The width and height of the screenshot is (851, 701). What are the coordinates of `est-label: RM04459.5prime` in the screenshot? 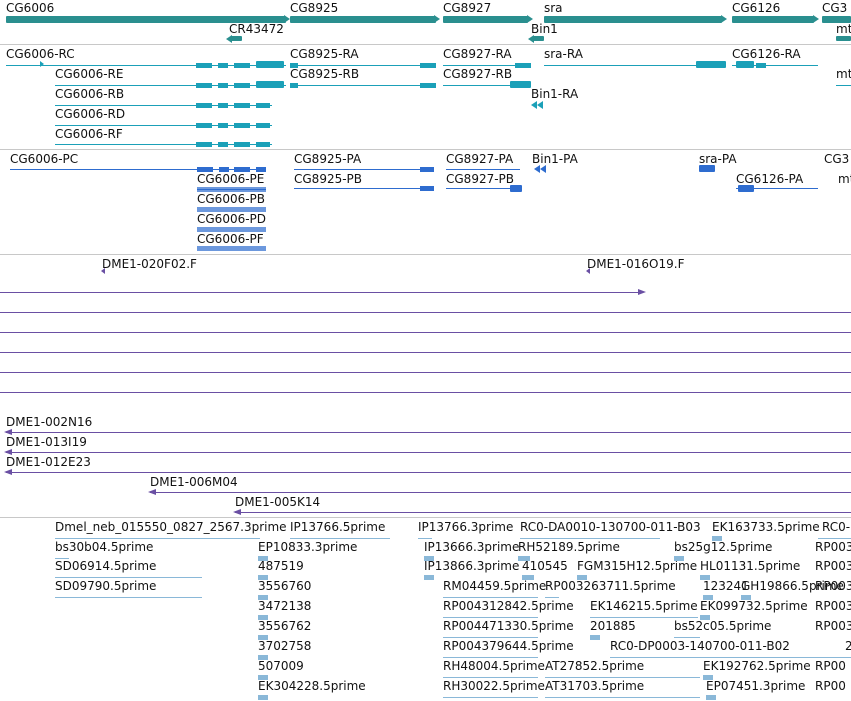 It's located at (494, 586).